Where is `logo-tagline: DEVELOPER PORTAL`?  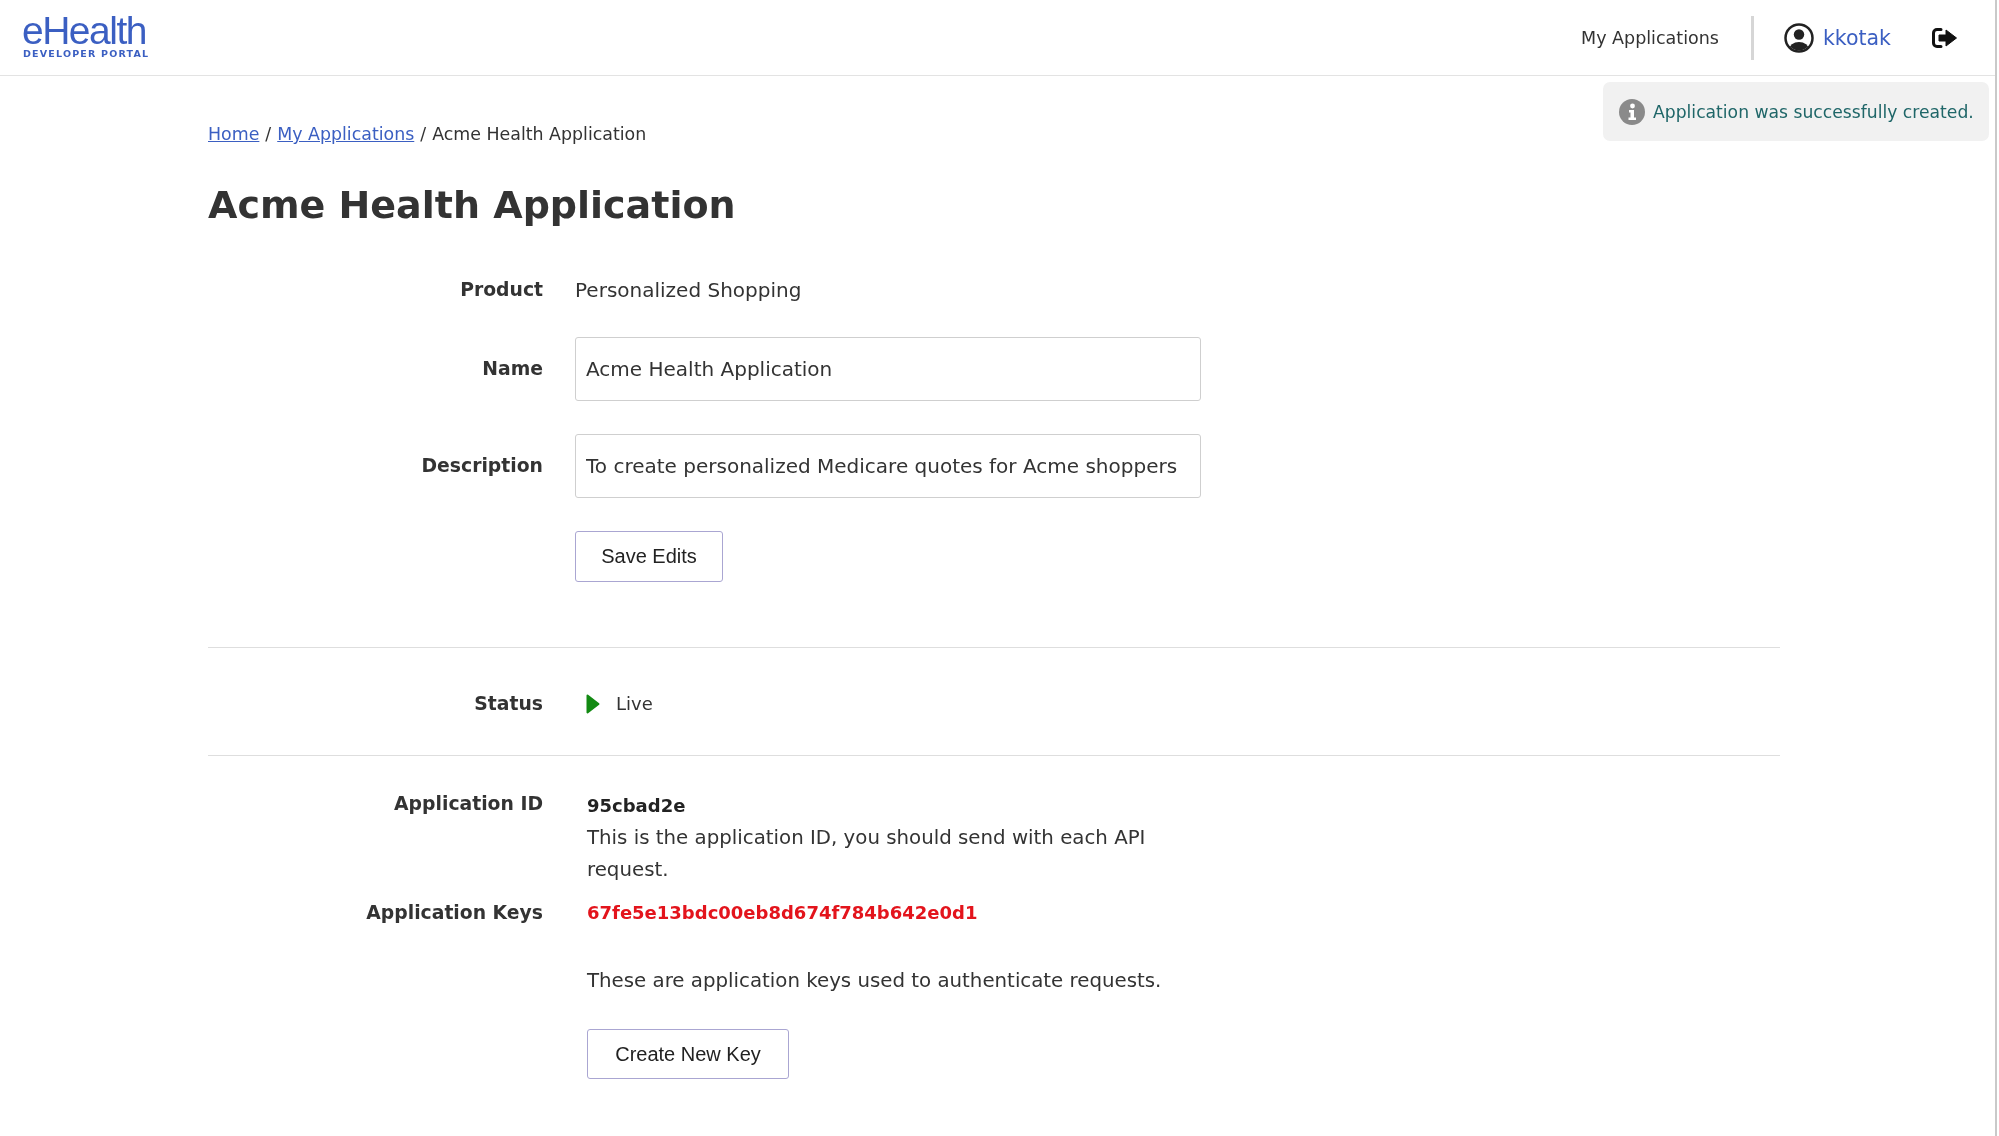
logo-tagline: DEVELOPER PORTAL is located at coordinates (86, 53).